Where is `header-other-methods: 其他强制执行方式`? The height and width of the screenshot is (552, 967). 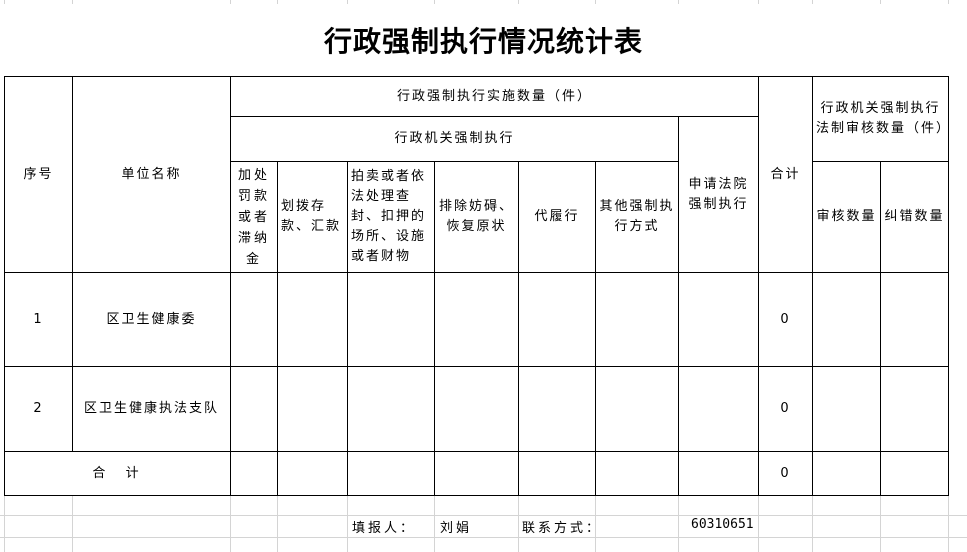
header-other-methods: 其他强制执行方式 is located at coordinates (637, 217).